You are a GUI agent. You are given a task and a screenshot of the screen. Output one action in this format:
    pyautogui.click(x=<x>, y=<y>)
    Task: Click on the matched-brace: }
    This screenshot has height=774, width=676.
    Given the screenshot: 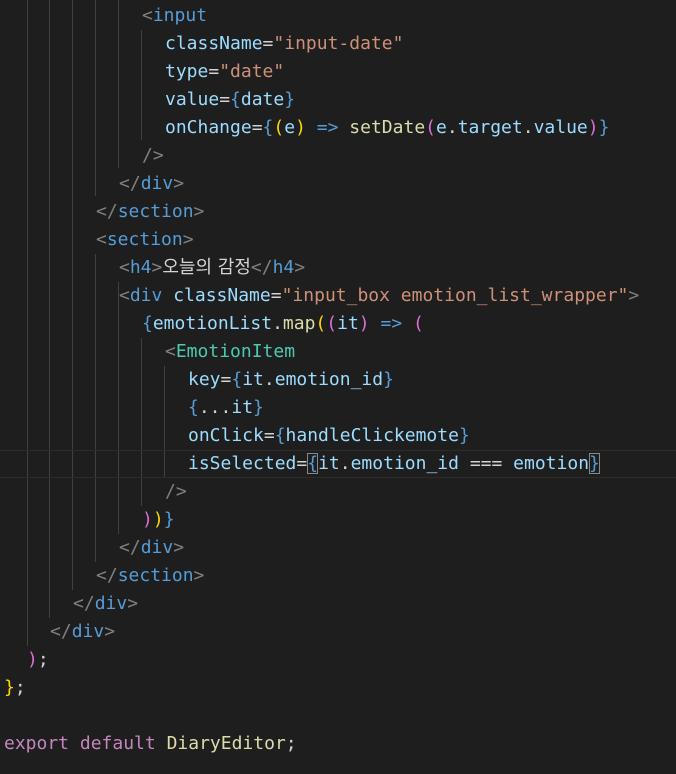 What is the action you would take?
    pyautogui.click(x=594, y=463)
    